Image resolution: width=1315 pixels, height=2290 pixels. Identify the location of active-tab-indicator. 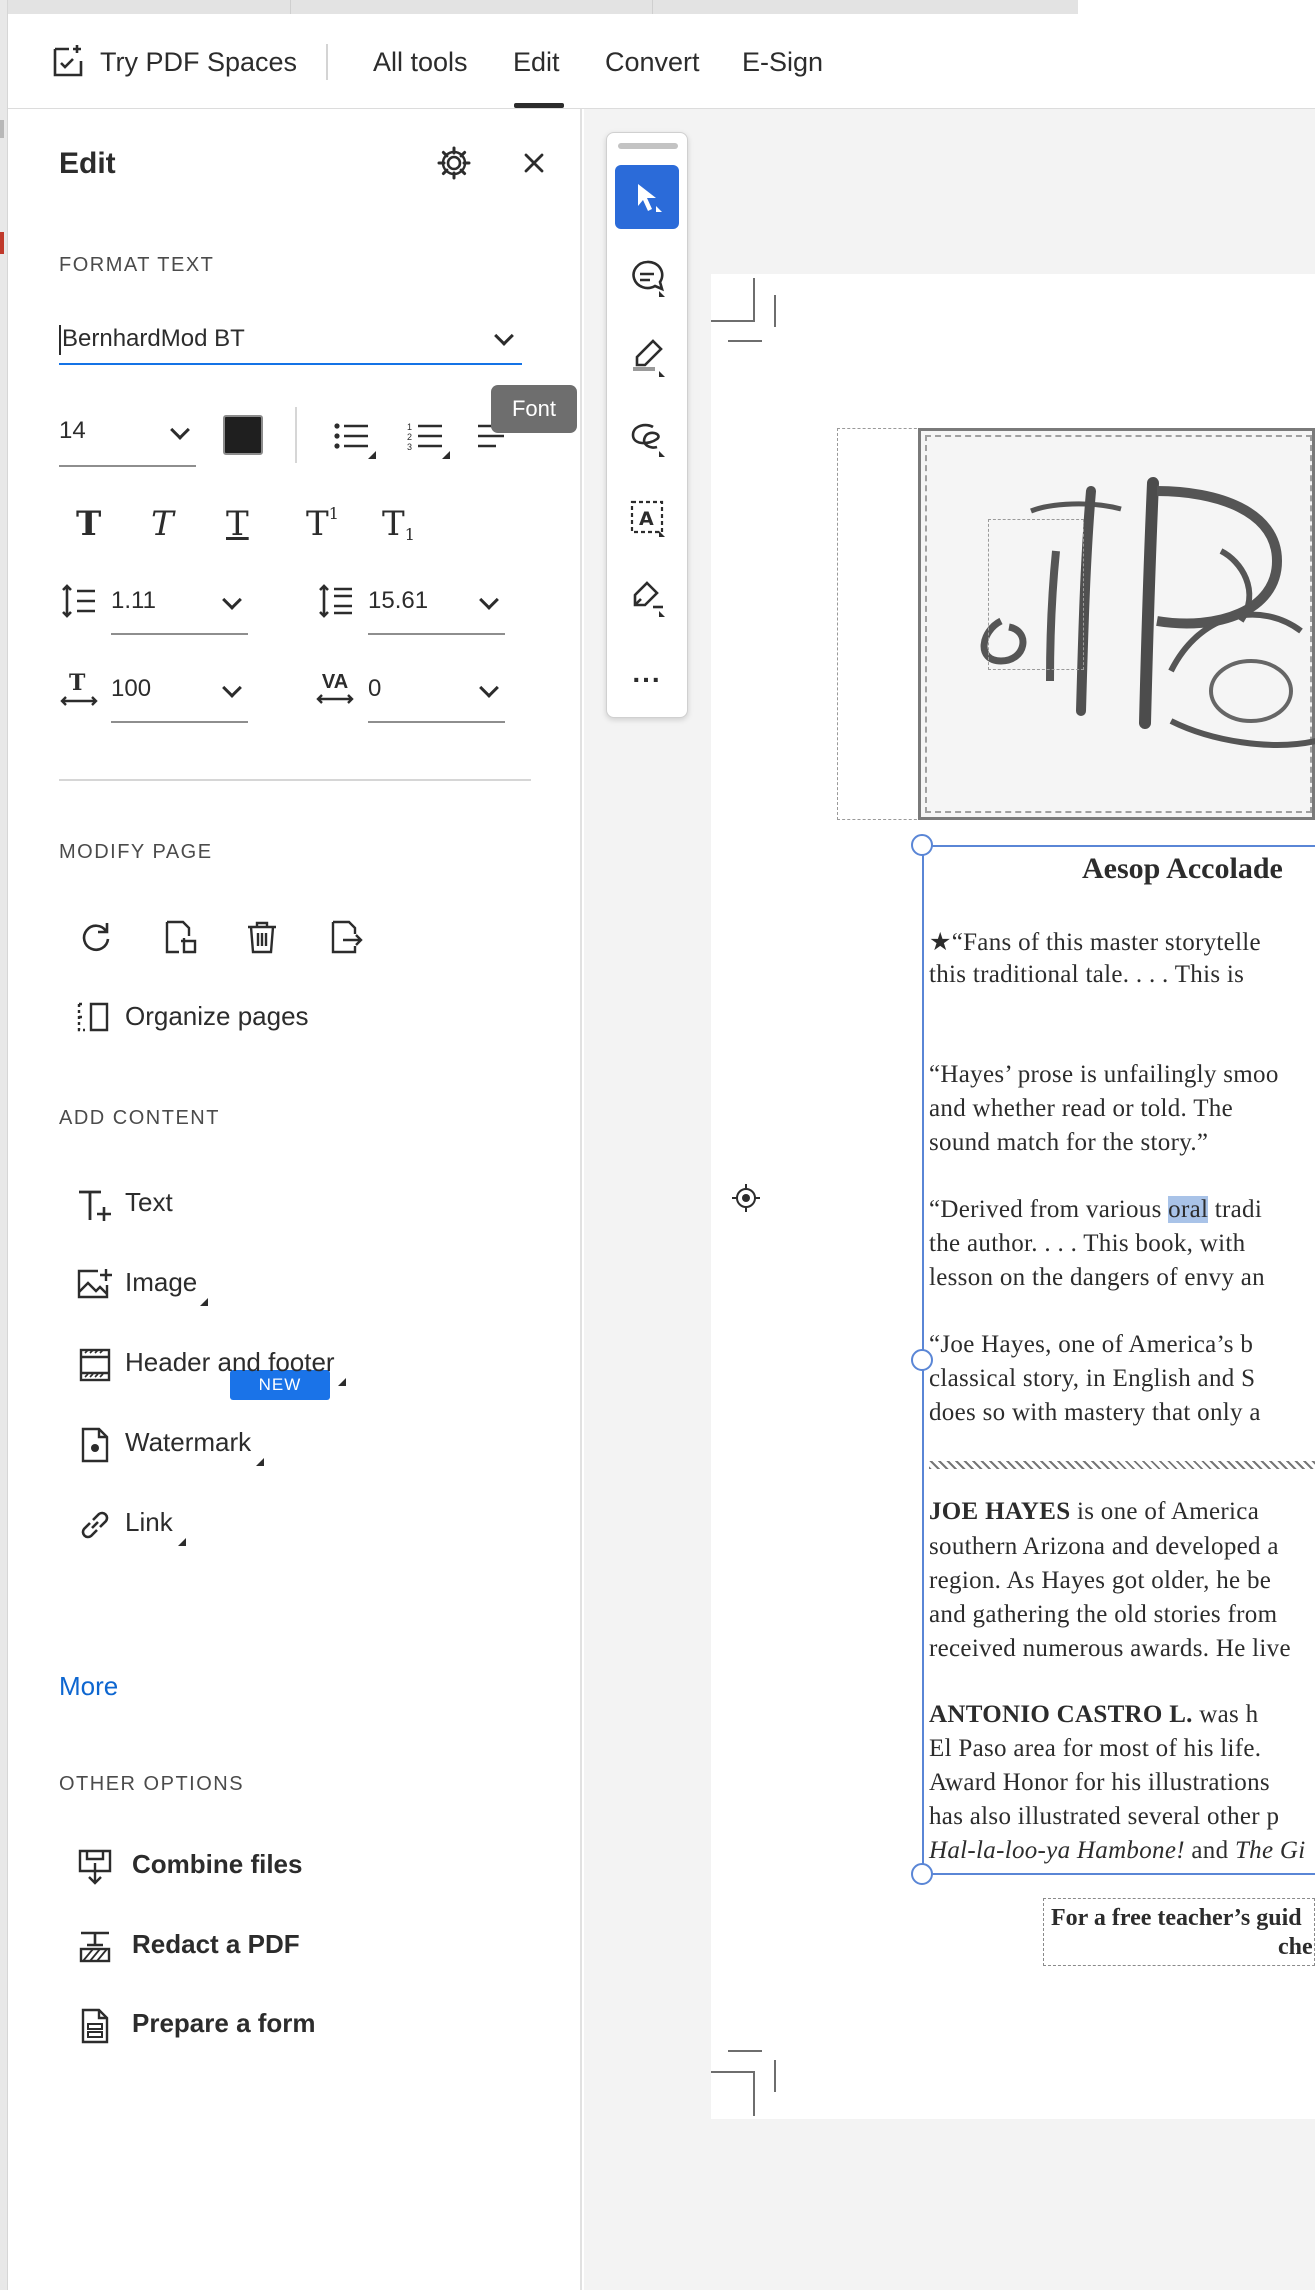
(539, 105).